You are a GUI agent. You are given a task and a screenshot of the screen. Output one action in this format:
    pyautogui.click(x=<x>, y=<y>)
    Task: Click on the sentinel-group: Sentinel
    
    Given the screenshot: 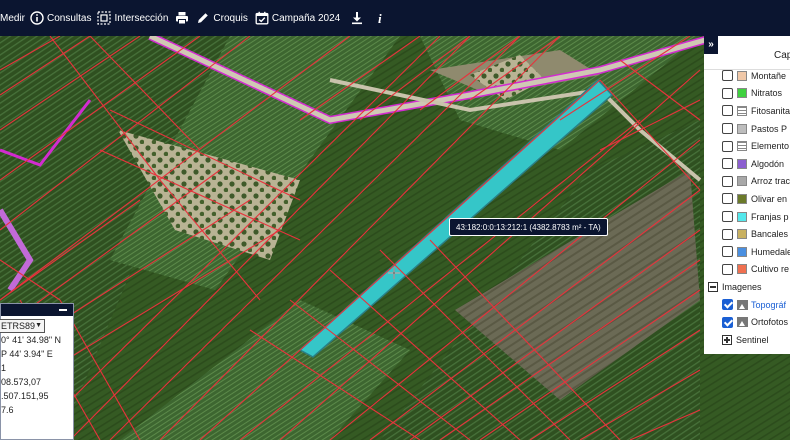 What is the action you would take?
    pyautogui.click(x=747, y=340)
    